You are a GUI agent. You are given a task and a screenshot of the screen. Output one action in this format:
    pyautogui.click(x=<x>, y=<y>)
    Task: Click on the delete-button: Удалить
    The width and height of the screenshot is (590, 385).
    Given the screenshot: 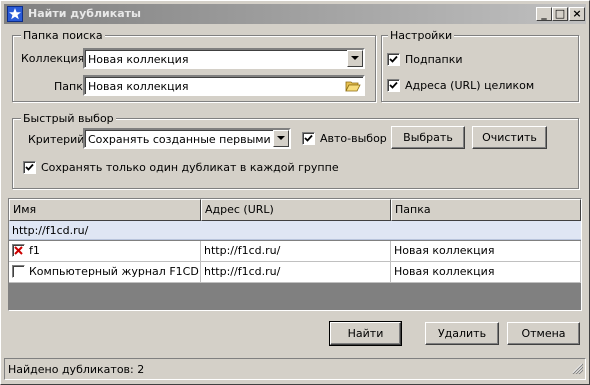 What is the action you would take?
    pyautogui.click(x=462, y=333)
    